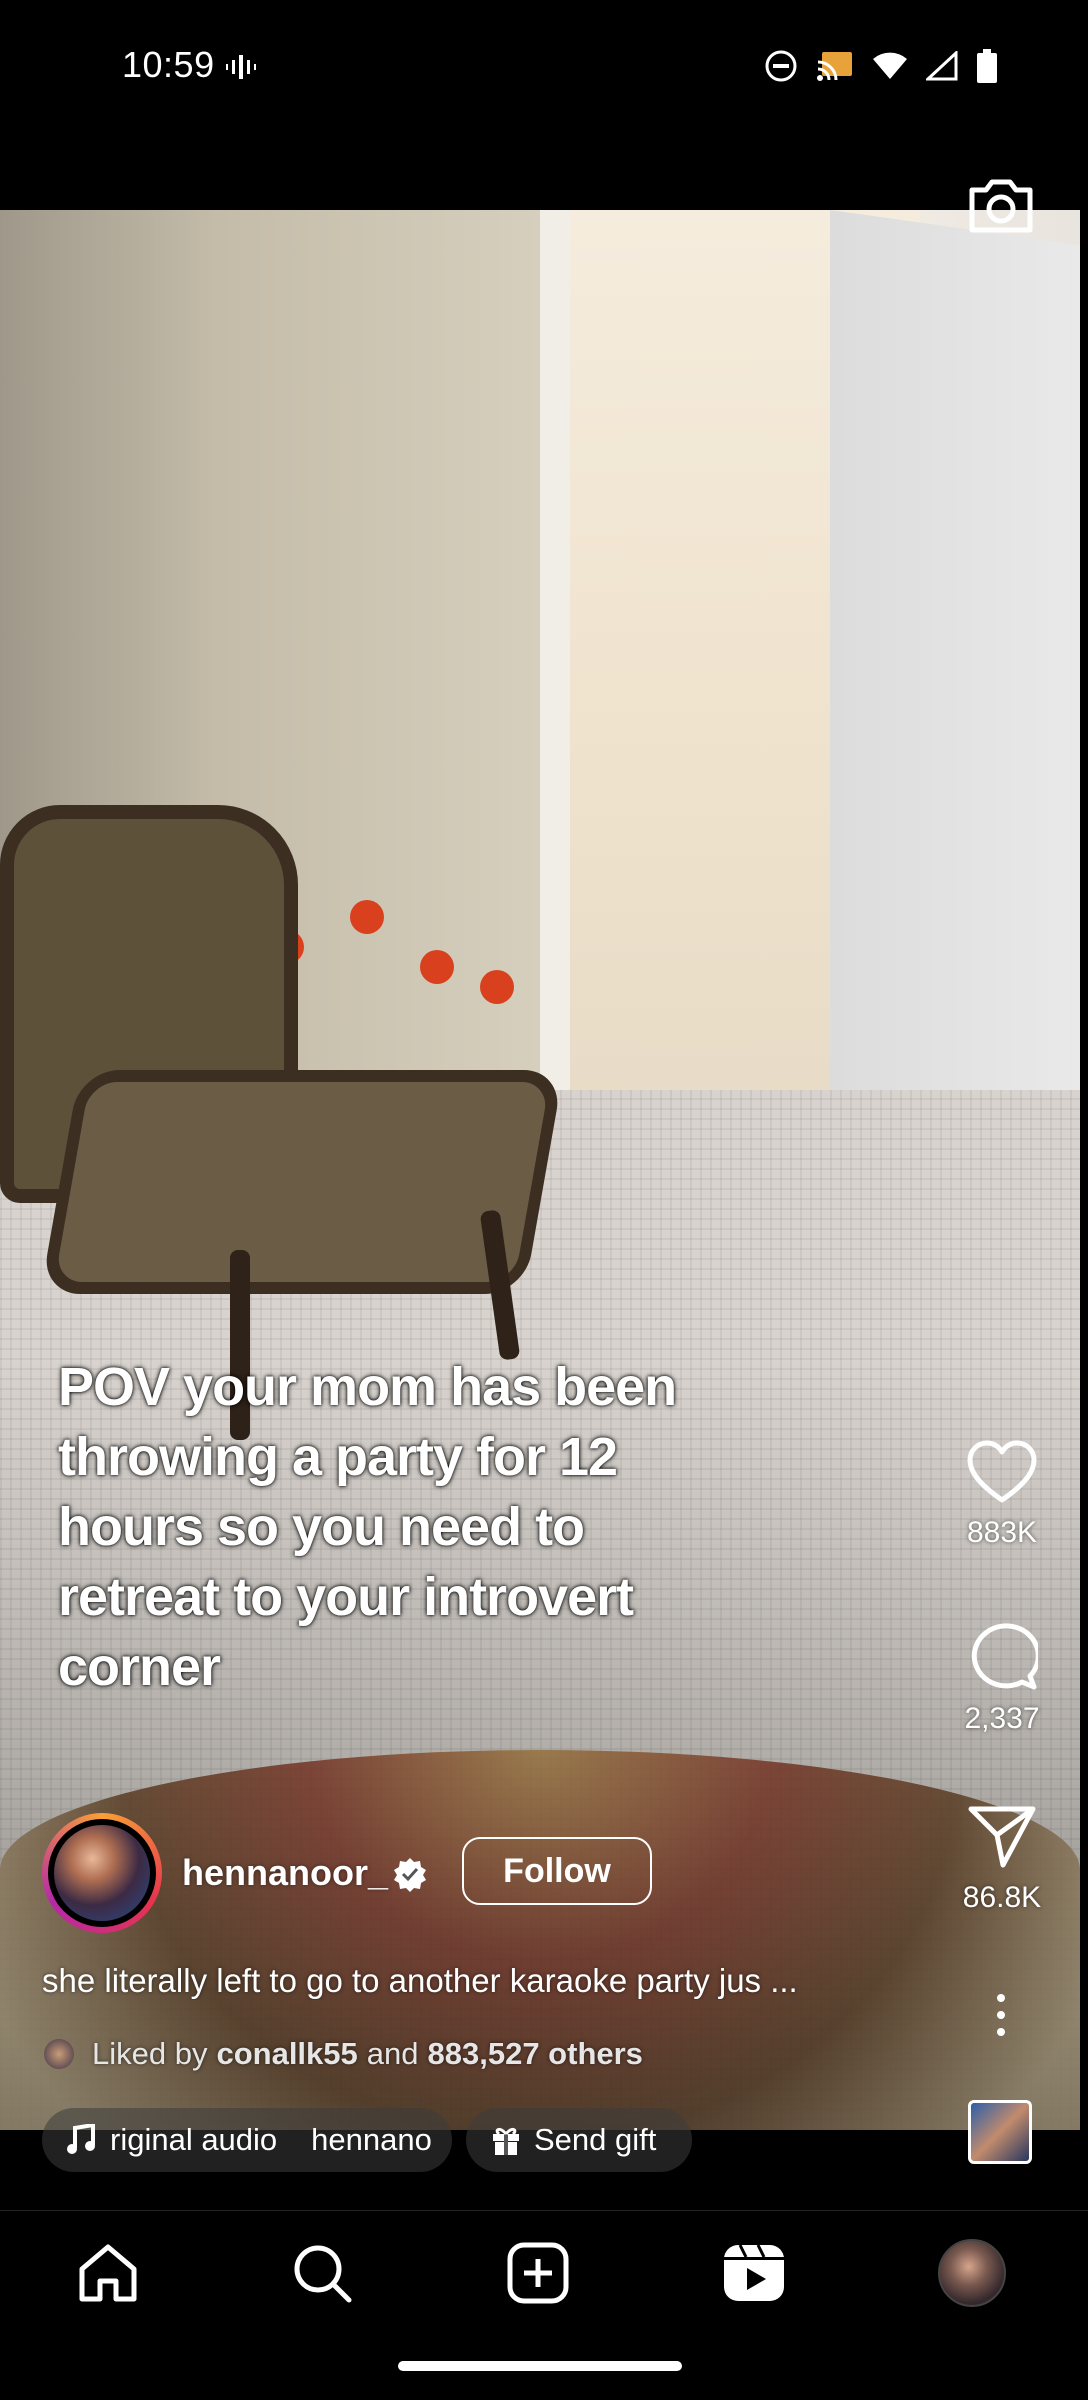  Describe the element at coordinates (1002, 1472) in the screenshot. I see `heart-icon` at that location.